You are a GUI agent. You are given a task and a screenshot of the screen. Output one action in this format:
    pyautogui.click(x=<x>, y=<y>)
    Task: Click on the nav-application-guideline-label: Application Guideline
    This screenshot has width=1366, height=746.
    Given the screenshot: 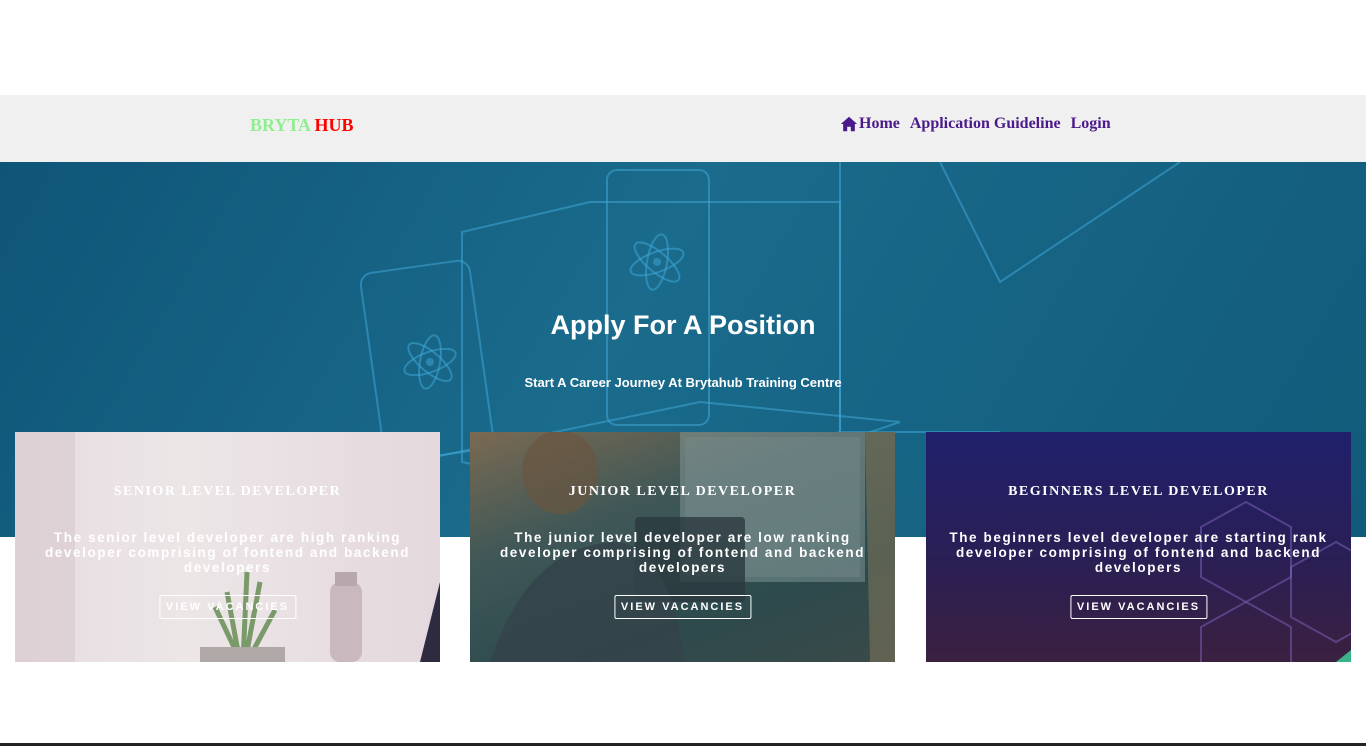 What is the action you would take?
    pyautogui.click(x=985, y=123)
    